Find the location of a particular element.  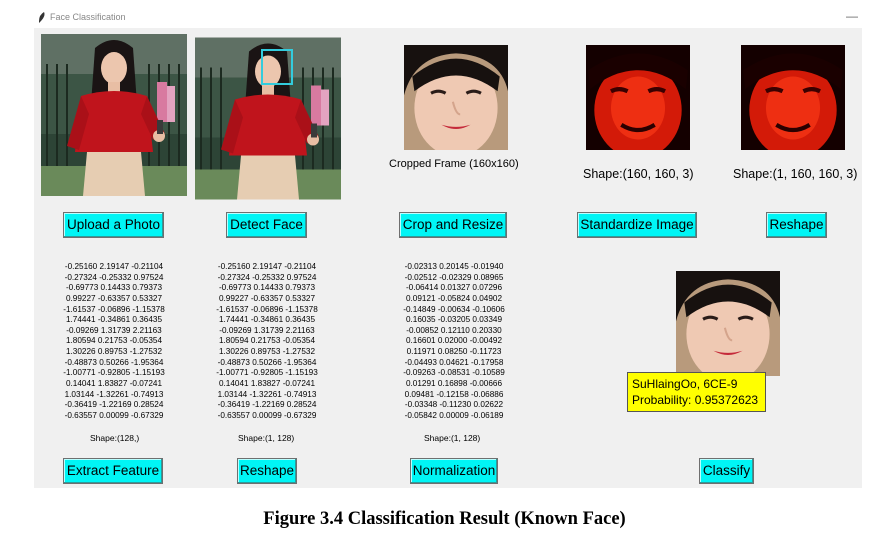

feature-line: -0.14849 -0.00634 -0.10606 is located at coordinates (454, 309).